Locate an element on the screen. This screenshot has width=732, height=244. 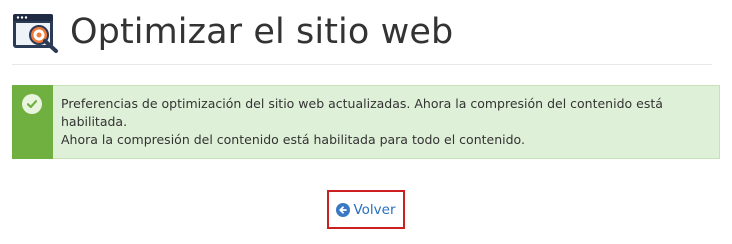
check-circle-icon is located at coordinates (32, 104).